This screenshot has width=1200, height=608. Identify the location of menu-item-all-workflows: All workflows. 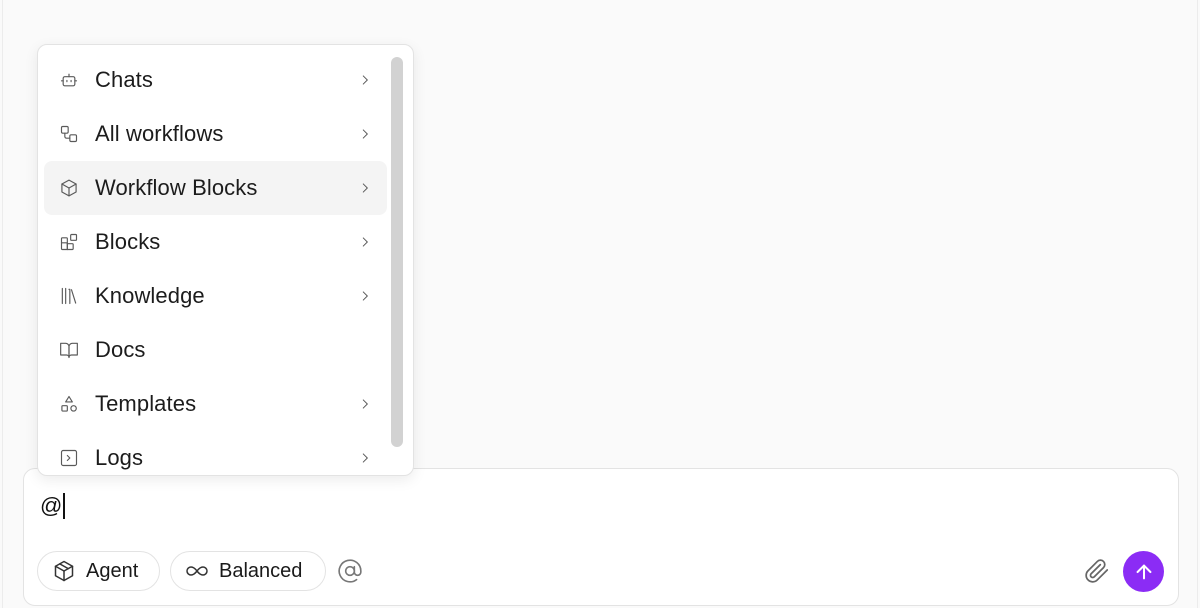
(215, 134).